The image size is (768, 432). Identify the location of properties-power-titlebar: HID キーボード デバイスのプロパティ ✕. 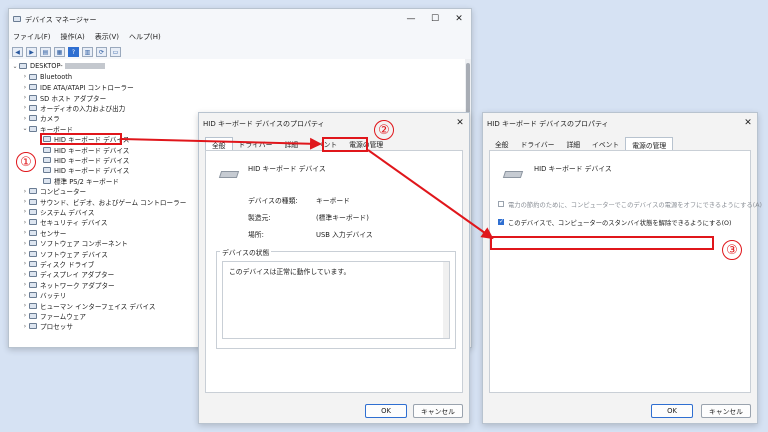
(620, 123).